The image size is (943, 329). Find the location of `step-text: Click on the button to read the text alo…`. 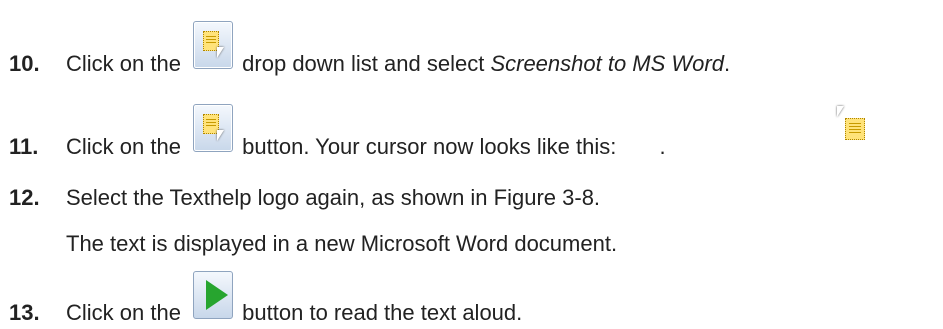

step-text: Click on the button to read the text alo… is located at coordinates (294, 313).